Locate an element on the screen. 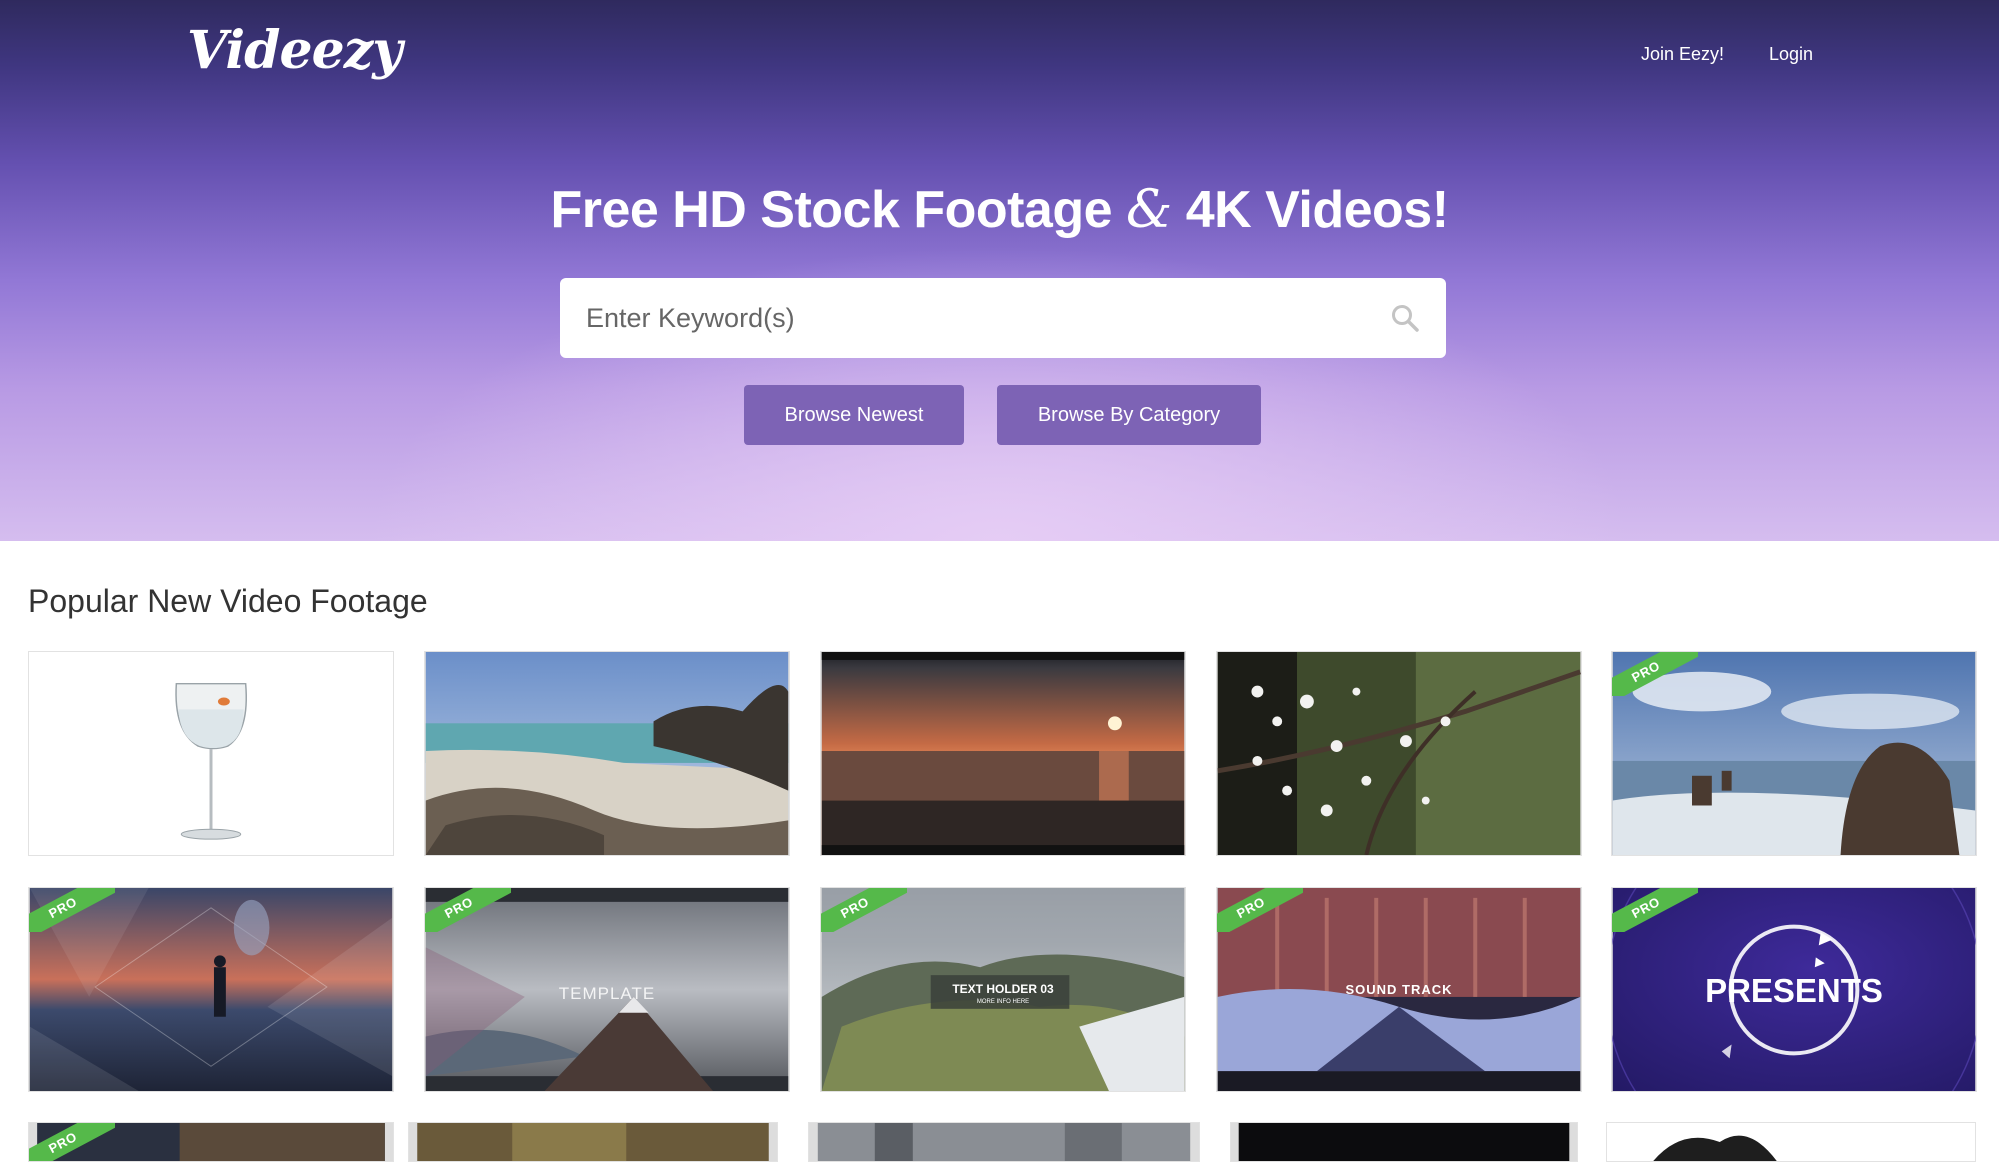  video-thumb-sunset-beach is located at coordinates (1003, 753).